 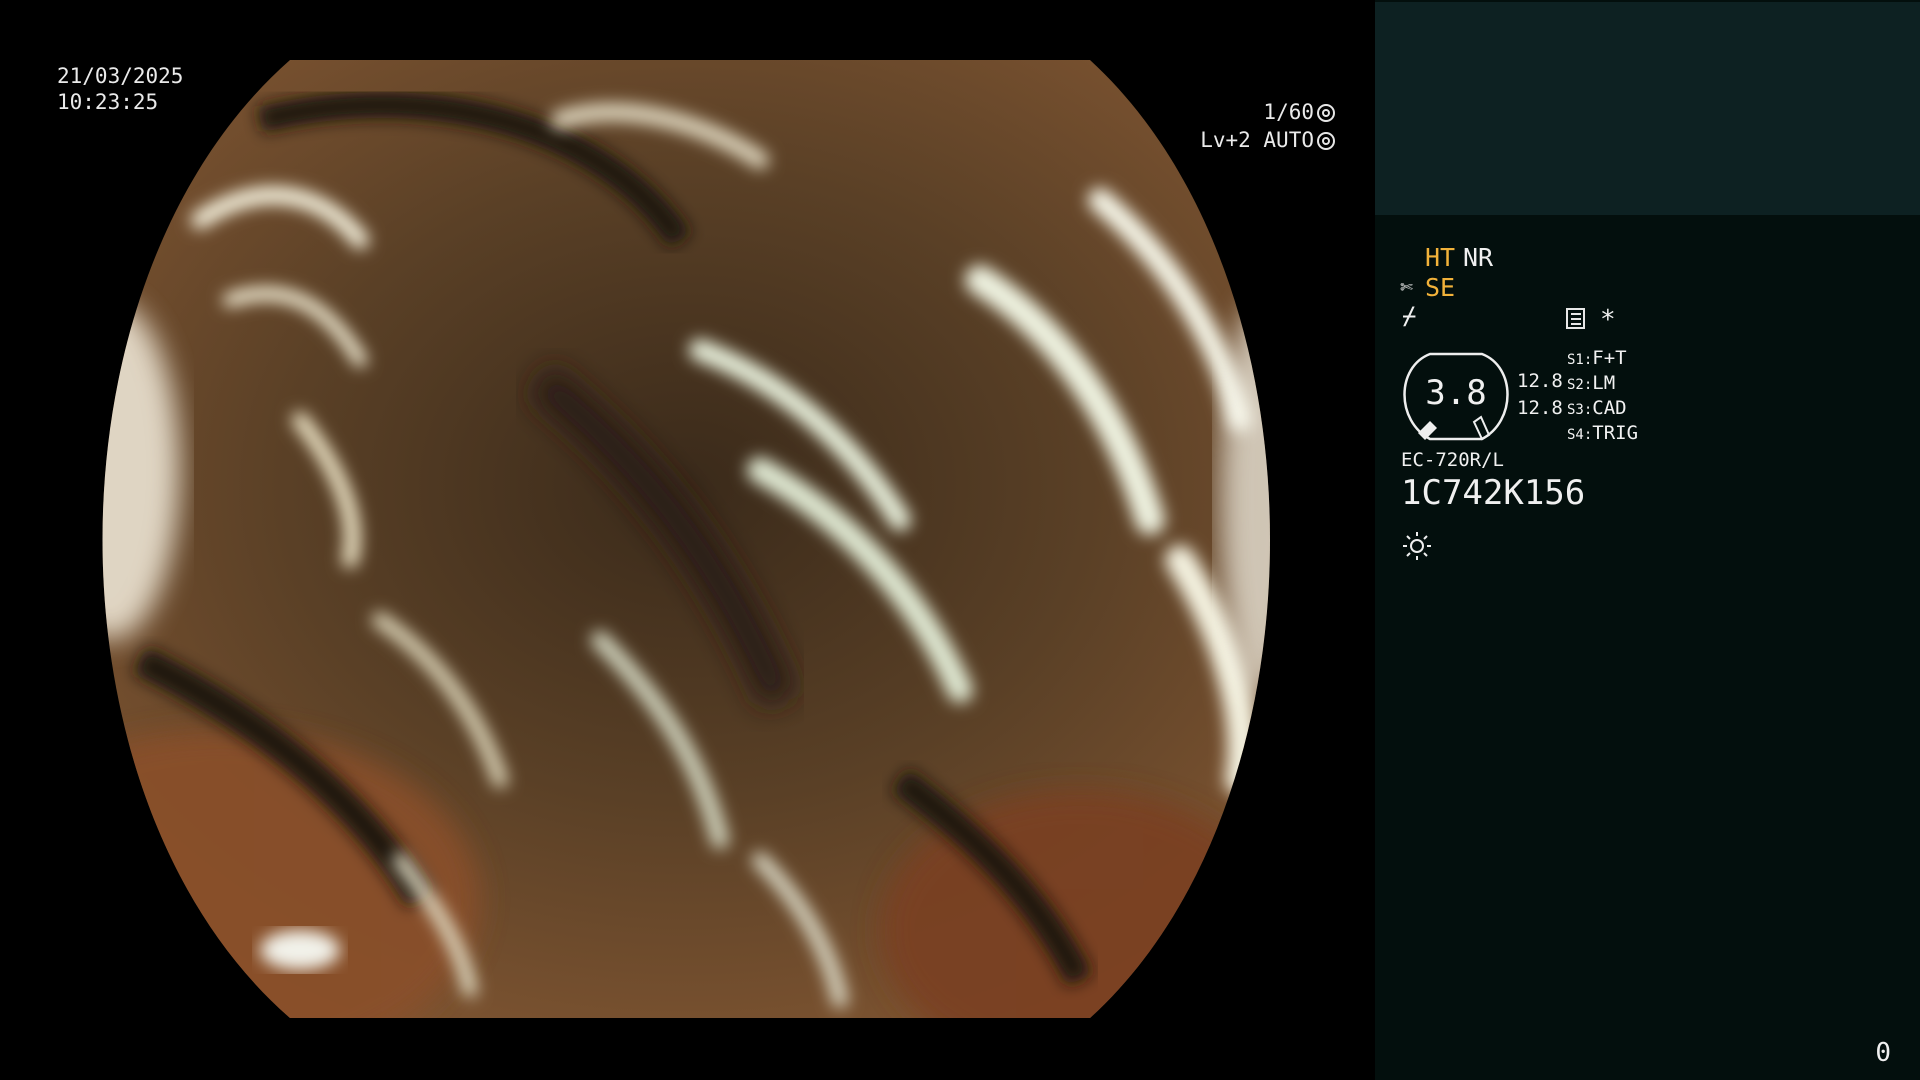 What do you see at coordinates (1452, 460) in the screenshot?
I see `scope-model: EC-720R/L` at bounding box center [1452, 460].